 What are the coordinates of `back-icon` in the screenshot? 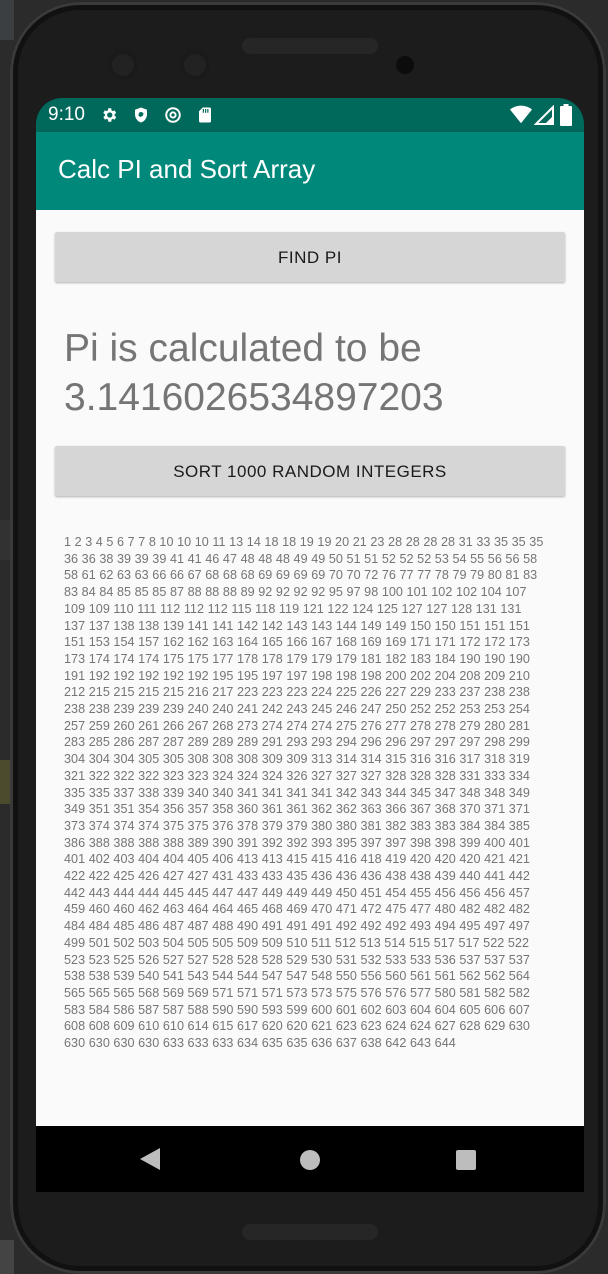 It's located at (150, 1159).